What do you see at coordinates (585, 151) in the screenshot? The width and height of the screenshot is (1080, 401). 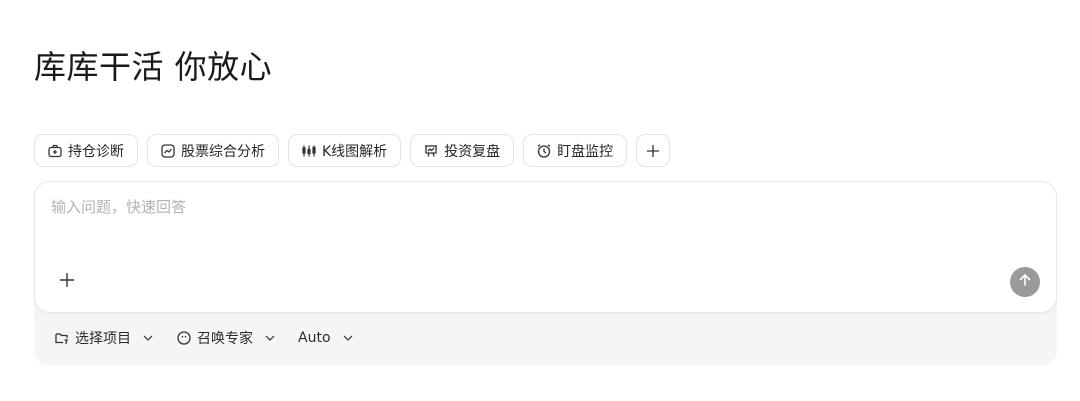 I see `chip-label: 盯盘监控` at bounding box center [585, 151].